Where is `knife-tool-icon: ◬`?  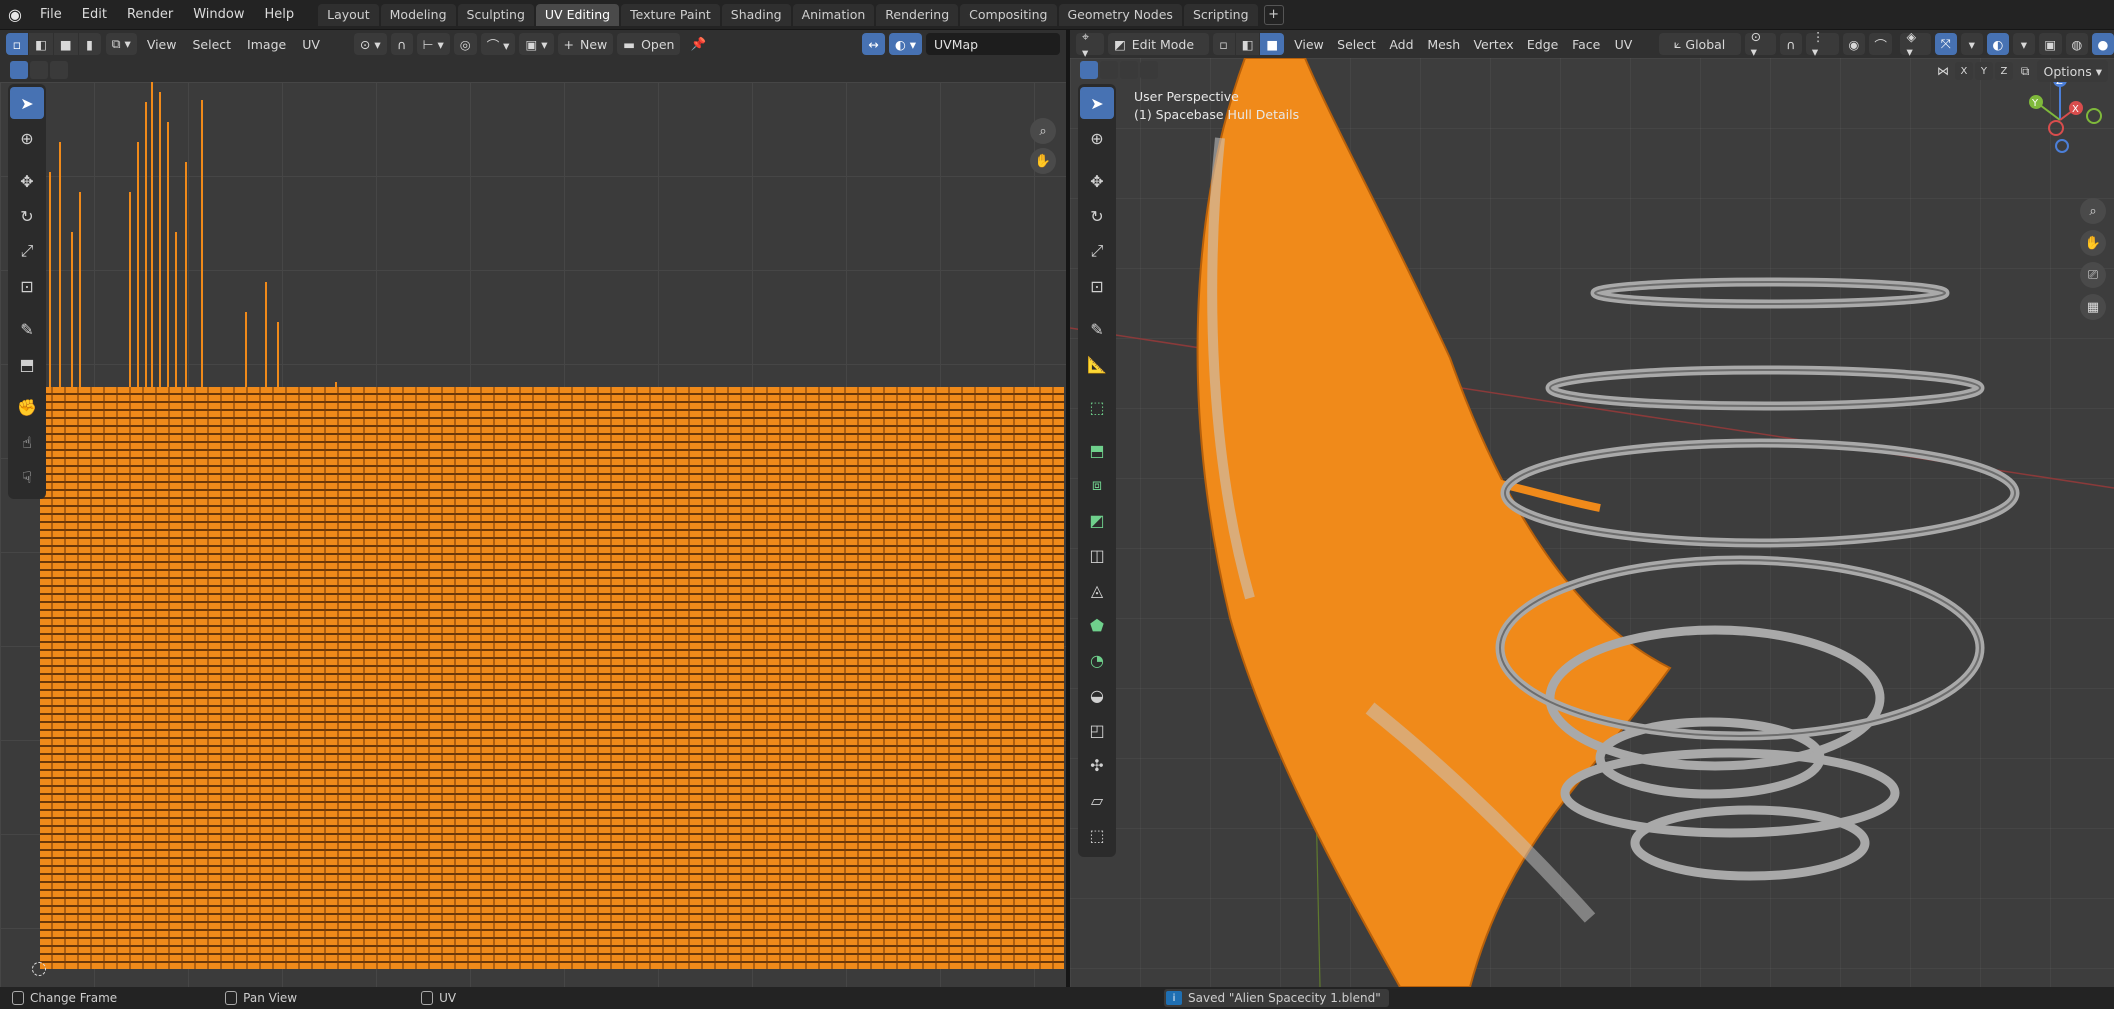
knife-tool-icon: ◬ is located at coordinates (1097, 590).